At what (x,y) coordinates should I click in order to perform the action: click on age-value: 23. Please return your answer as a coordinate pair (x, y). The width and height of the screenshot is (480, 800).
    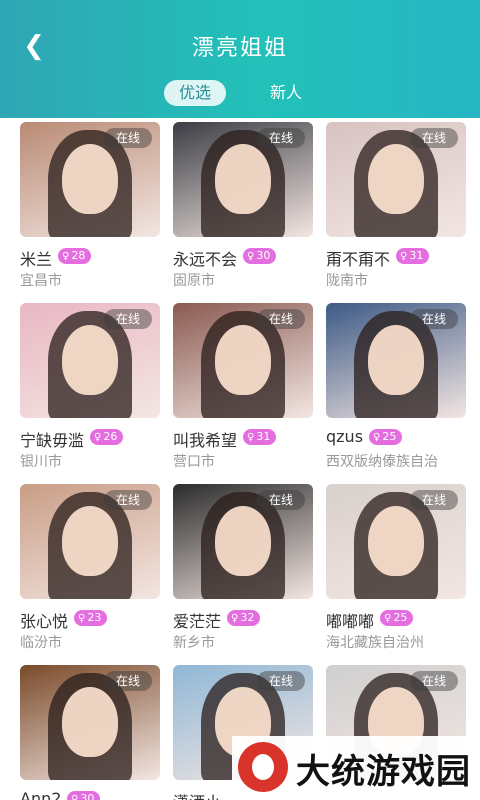
    Looking at the image, I should click on (94, 617).